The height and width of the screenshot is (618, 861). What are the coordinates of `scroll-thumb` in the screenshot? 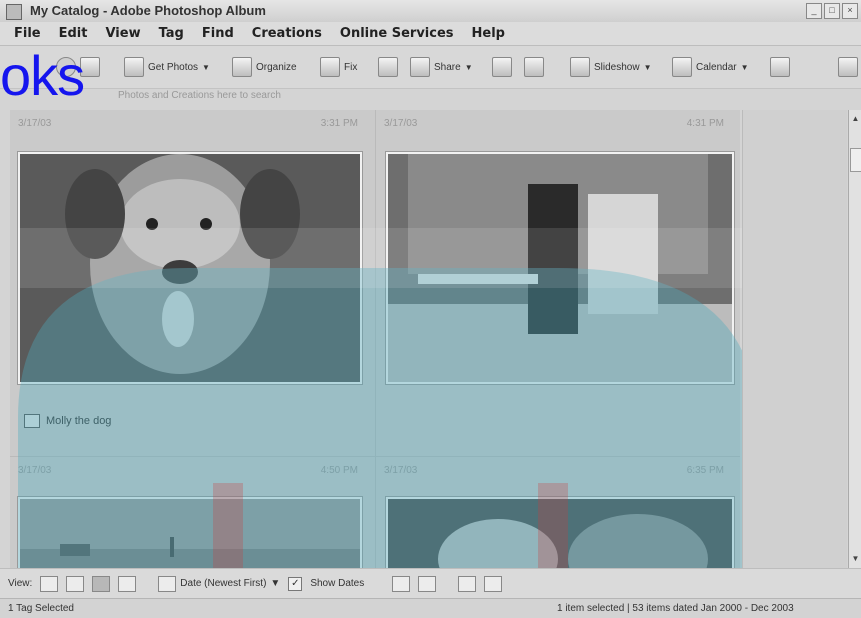 It's located at (855, 160).